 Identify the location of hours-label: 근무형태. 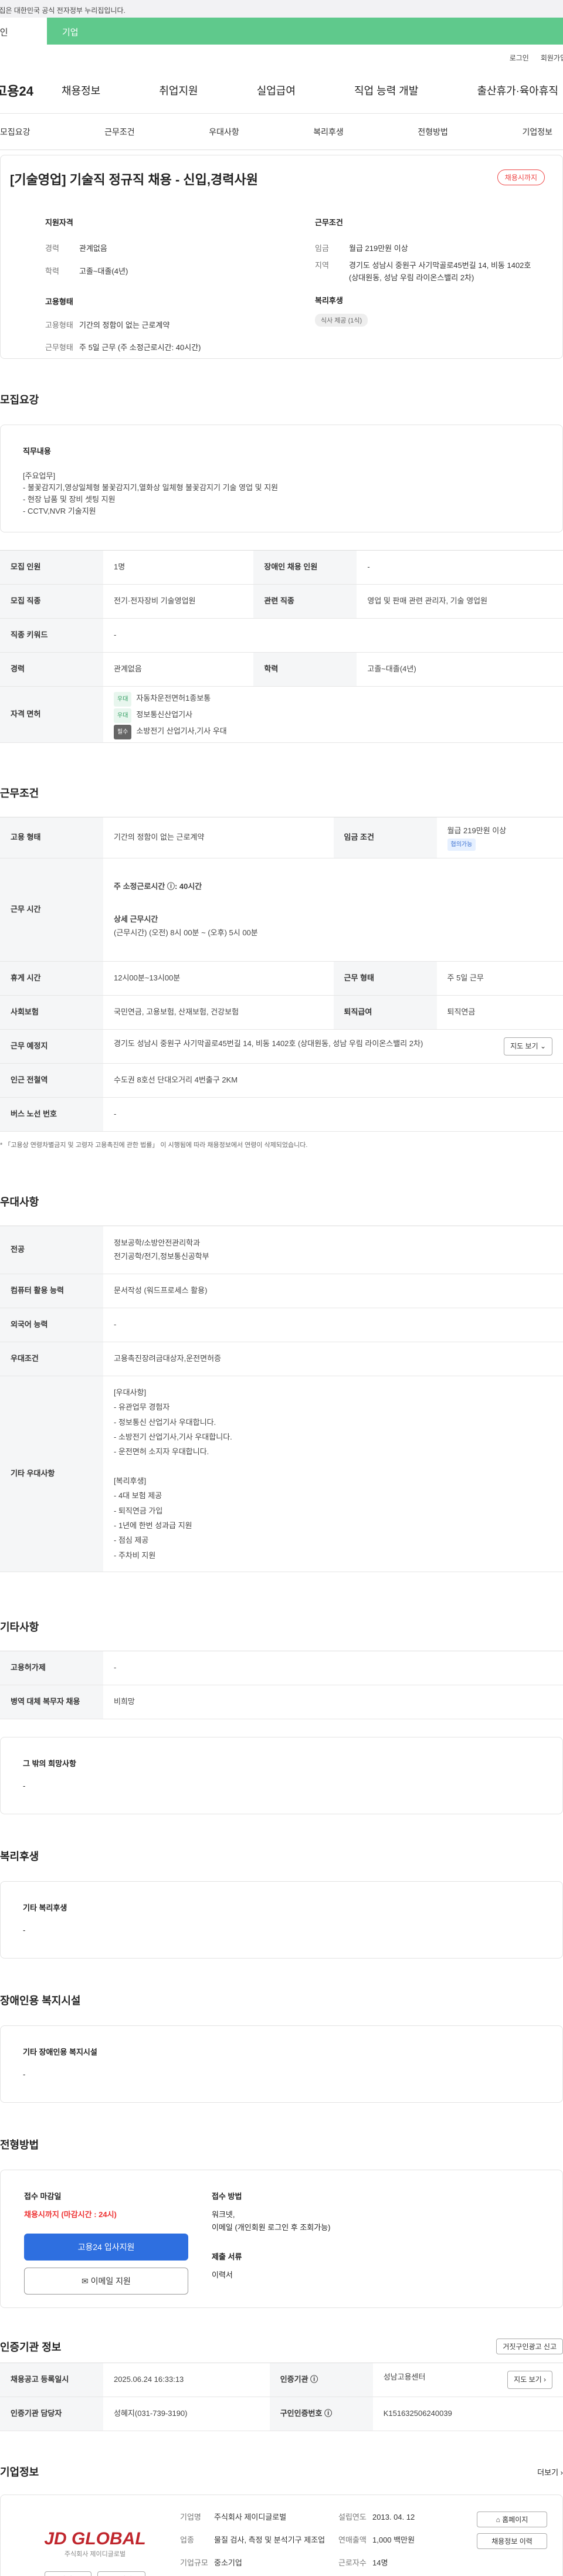
(59, 347).